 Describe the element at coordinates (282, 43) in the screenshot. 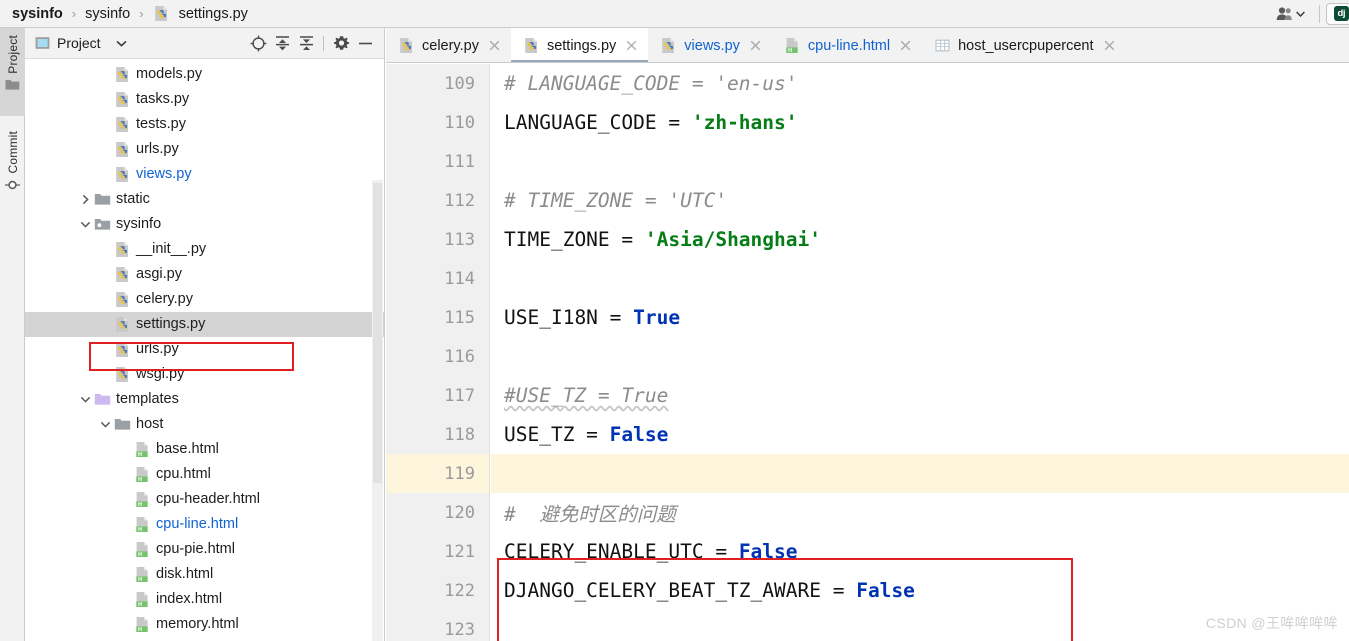

I see `expand-all-button` at that location.